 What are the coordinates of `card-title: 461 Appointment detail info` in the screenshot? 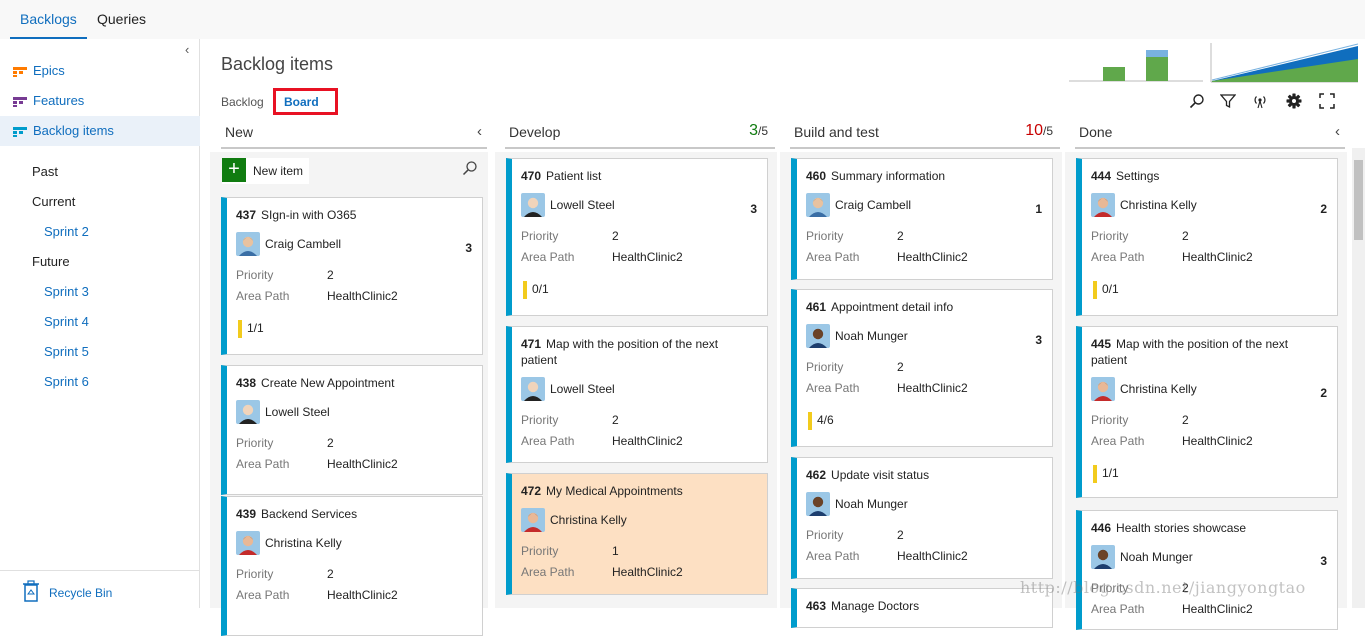 It's located at (923, 307).